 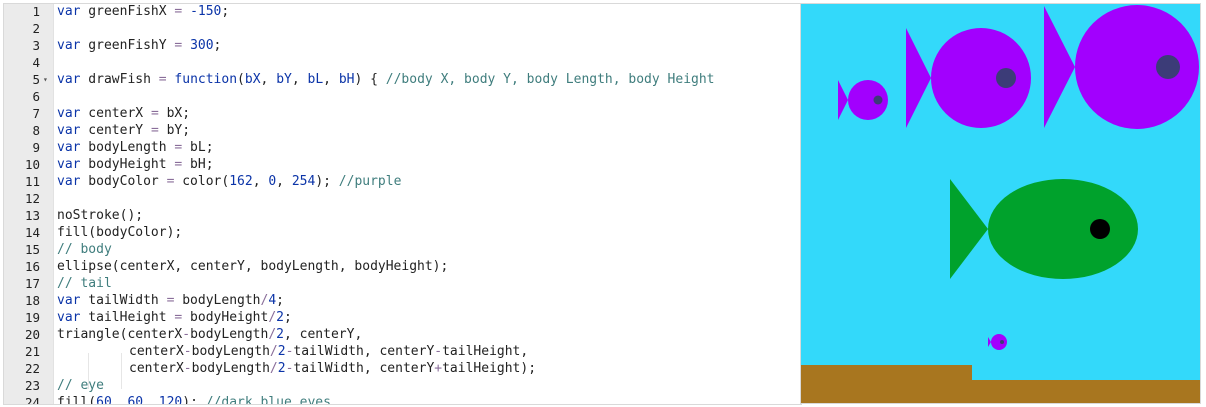 I want to click on line-number: 23, so click(x=32, y=385).